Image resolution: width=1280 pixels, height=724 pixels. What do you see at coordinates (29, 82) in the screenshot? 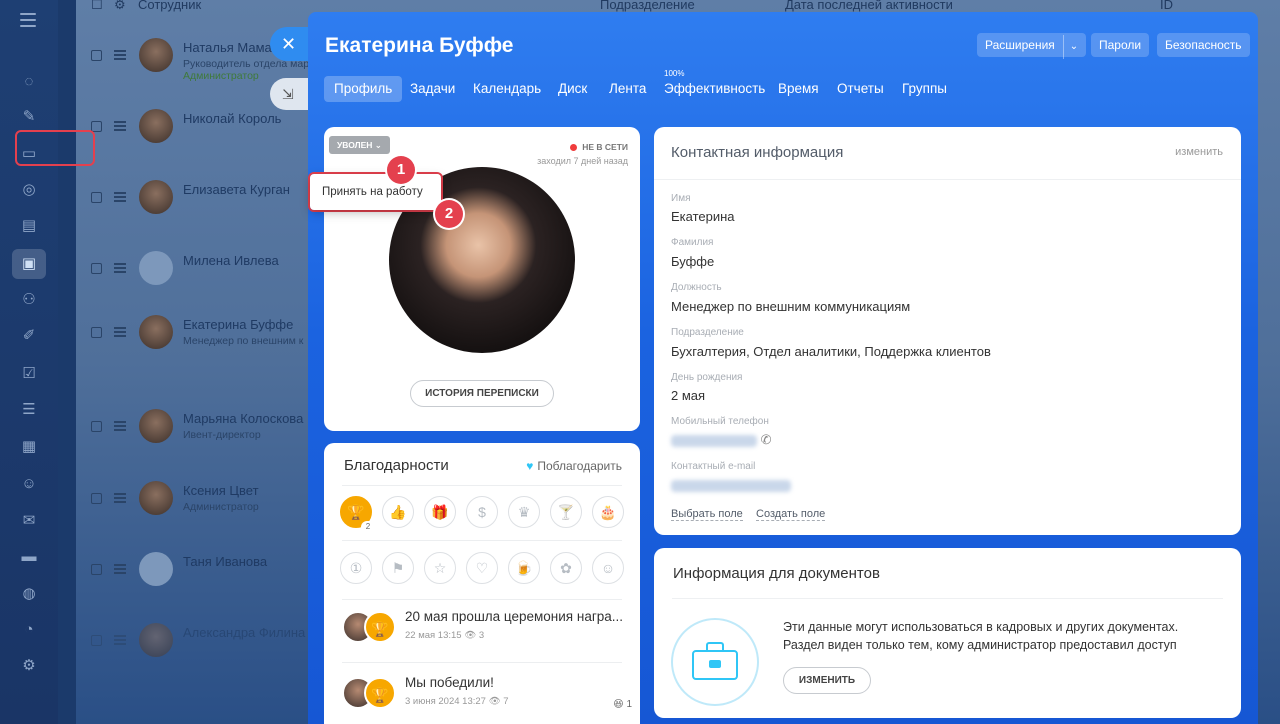
I see `feed-icon: ◌` at bounding box center [29, 82].